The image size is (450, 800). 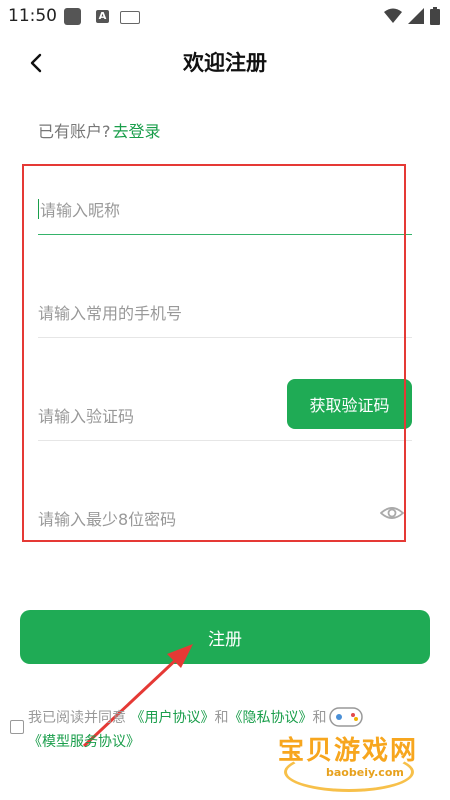 What do you see at coordinates (225, 17) in the screenshot?
I see `status-bar: 11:50 A` at bounding box center [225, 17].